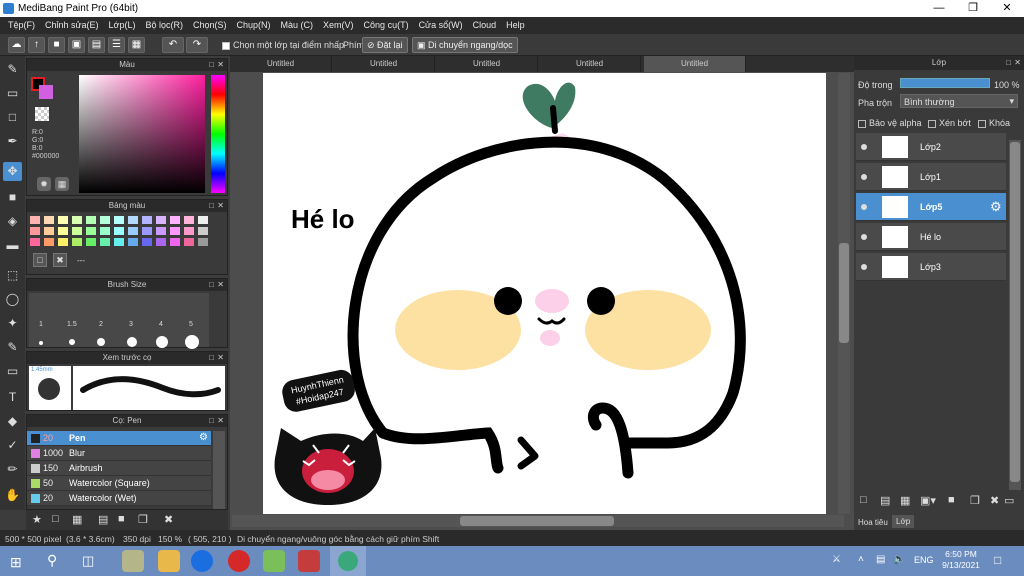 The image size is (1024, 576). Describe the element at coordinates (37, 519) in the screenshot. I see `add-brush-icon: ★` at that location.